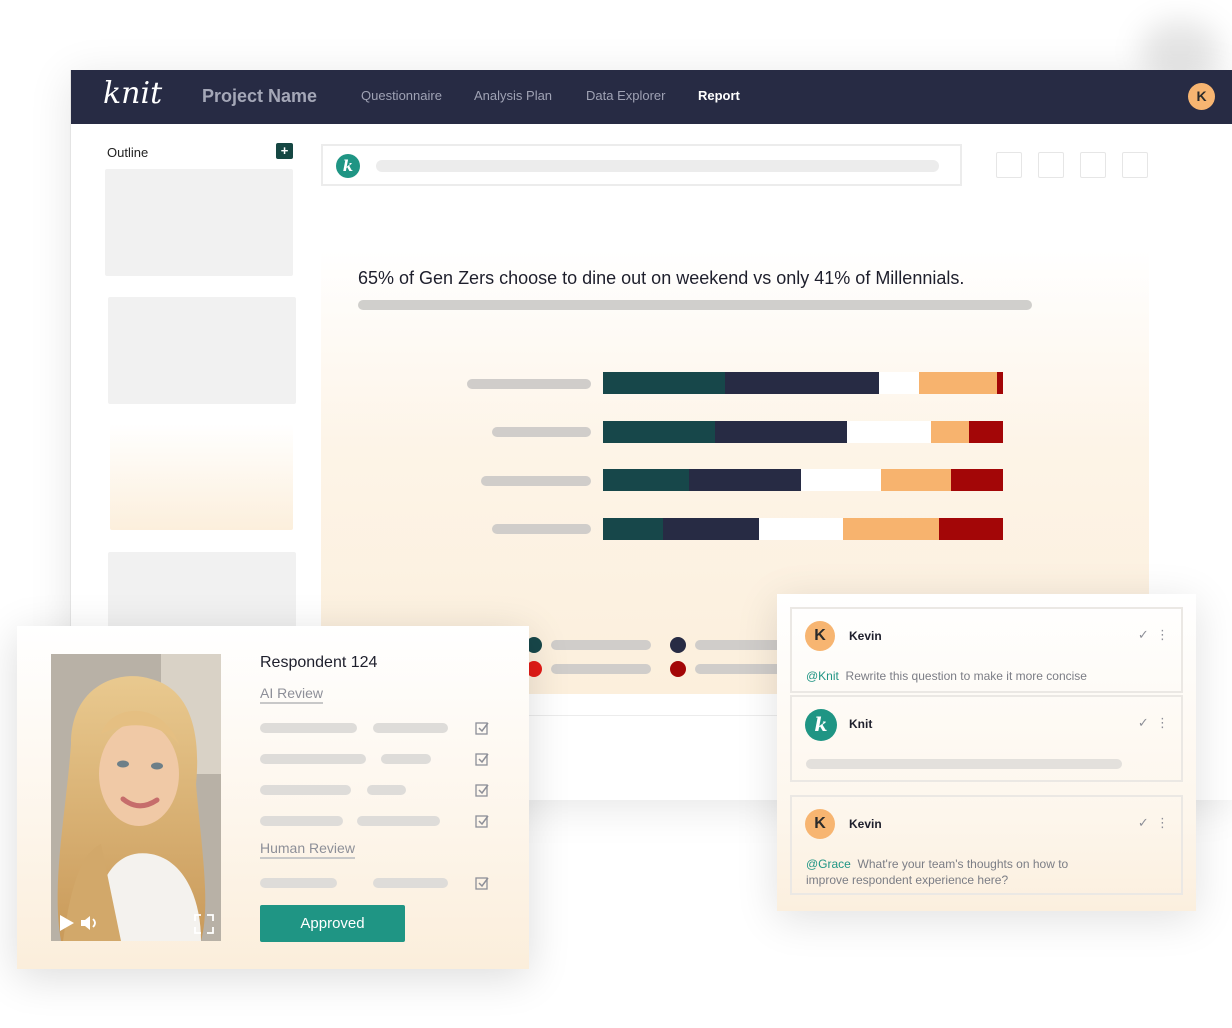  Describe the element at coordinates (513, 95) in the screenshot. I see `nav-analysis-plan: Analysis Plan` at that location.